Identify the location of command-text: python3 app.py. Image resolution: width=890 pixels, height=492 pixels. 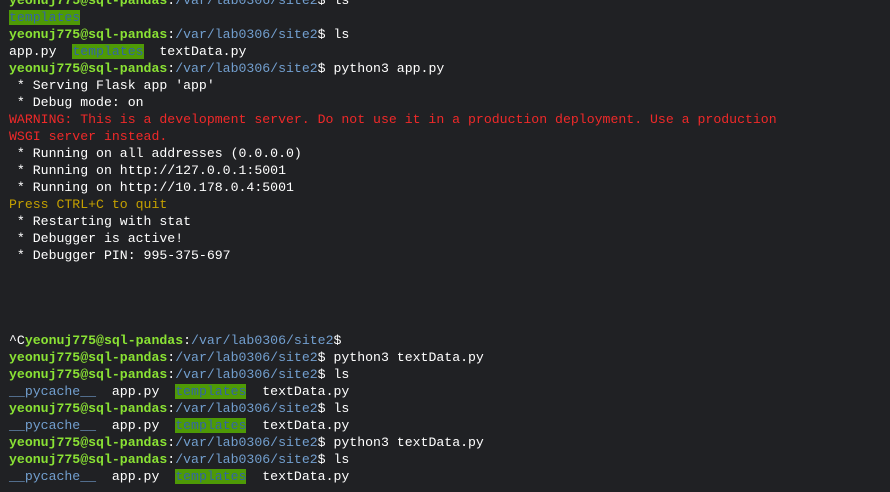
(389, 68).